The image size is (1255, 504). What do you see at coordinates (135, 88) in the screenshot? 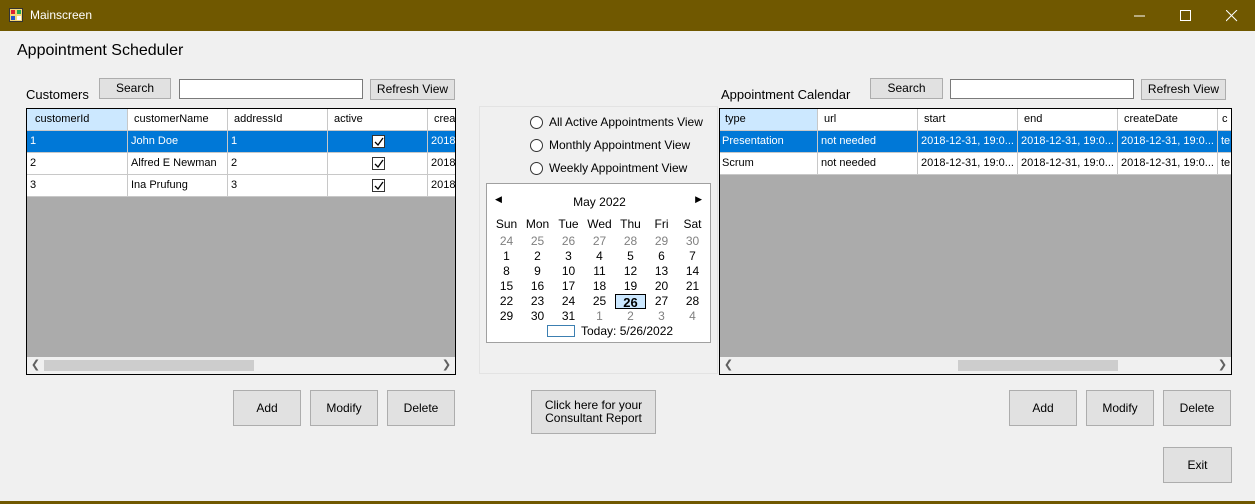
I see `customers-search-button: Search` at bounding box center [135, 88].